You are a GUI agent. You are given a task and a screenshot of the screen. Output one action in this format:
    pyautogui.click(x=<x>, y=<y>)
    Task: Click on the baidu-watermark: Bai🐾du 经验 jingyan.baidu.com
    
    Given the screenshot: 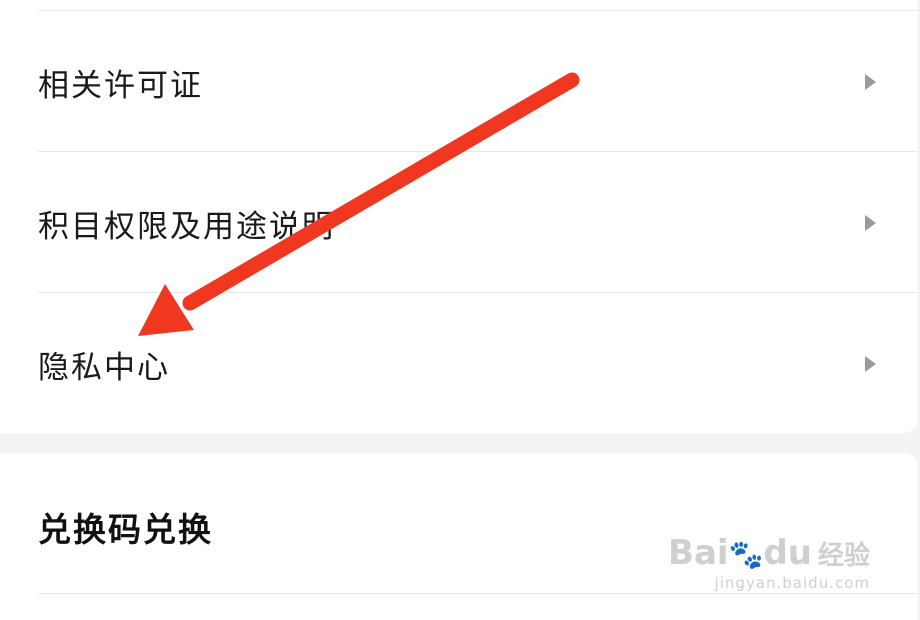 What is the action you would take?
    pyautogui.click(x=769, y=563)
    